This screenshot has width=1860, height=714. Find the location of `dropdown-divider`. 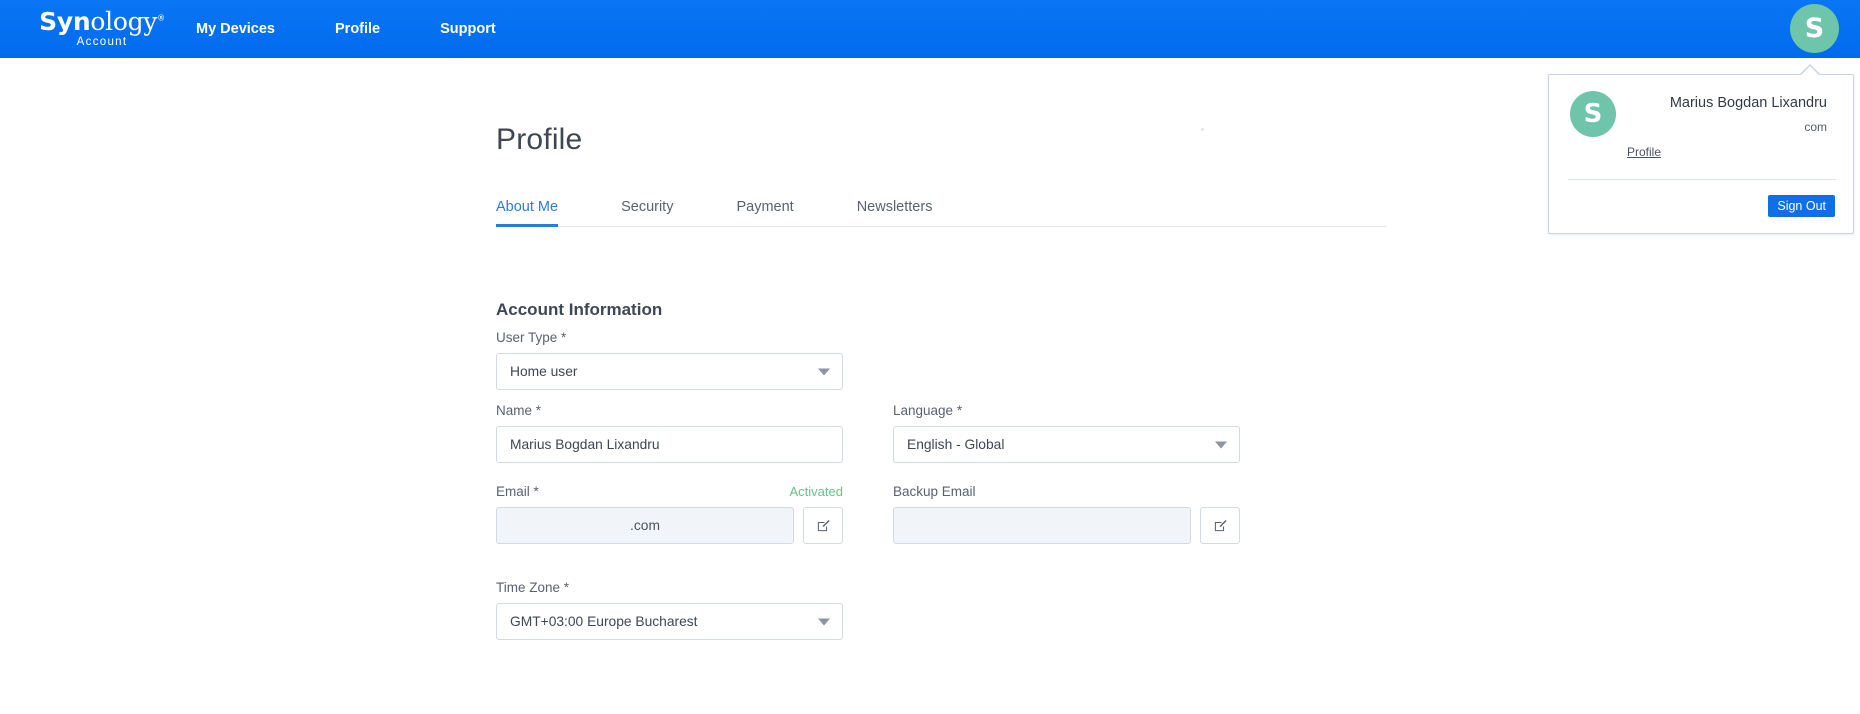

dropdown-divider is located at coordinates (1702, 179).